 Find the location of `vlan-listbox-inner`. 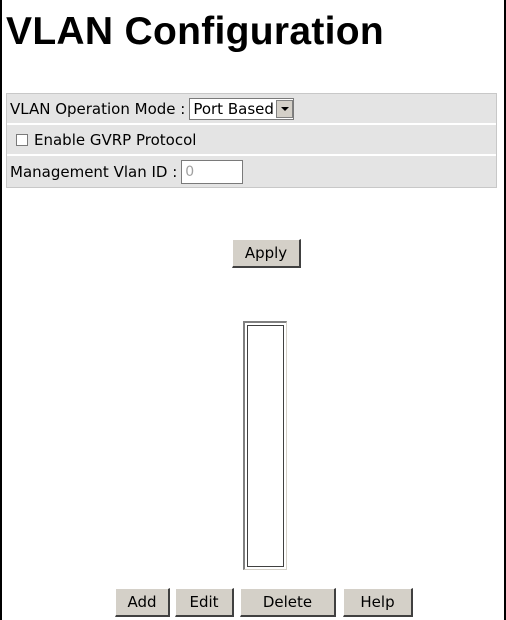

vlan-listbox-inner is located at coordinates (265, 446).